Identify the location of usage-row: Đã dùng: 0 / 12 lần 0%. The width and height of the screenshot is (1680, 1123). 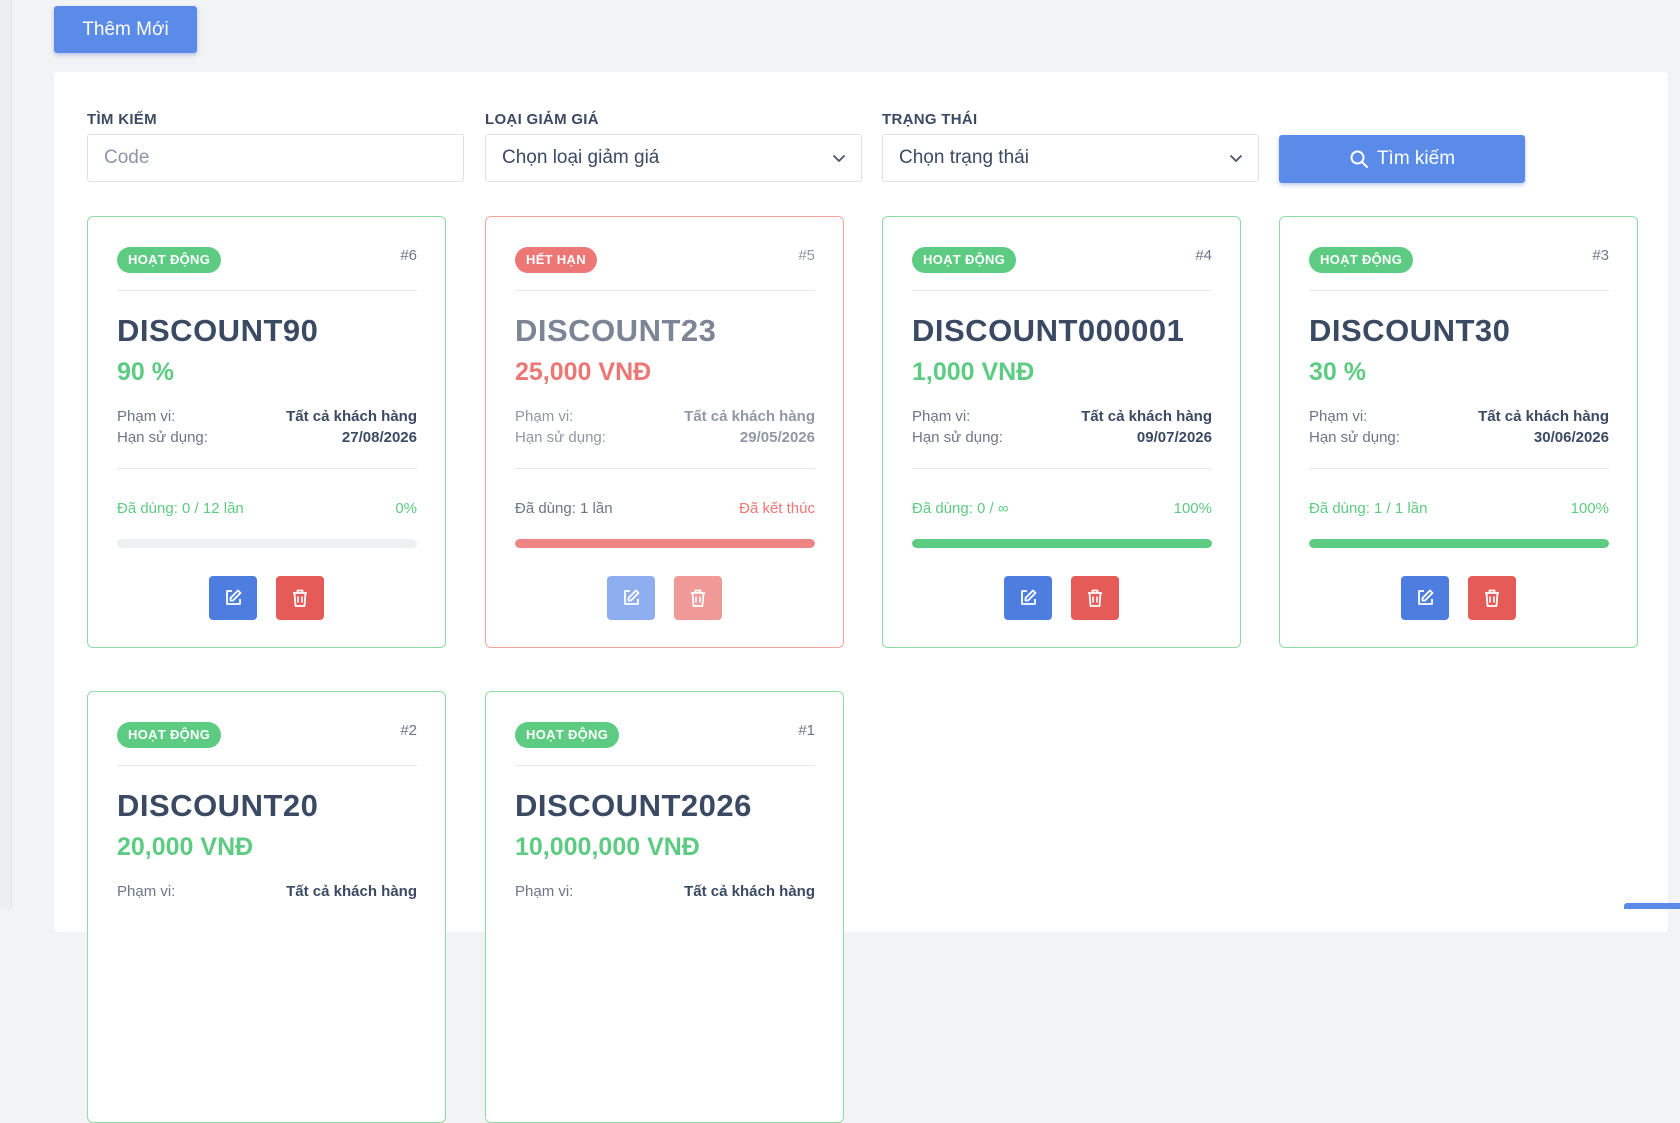
(267, 508).